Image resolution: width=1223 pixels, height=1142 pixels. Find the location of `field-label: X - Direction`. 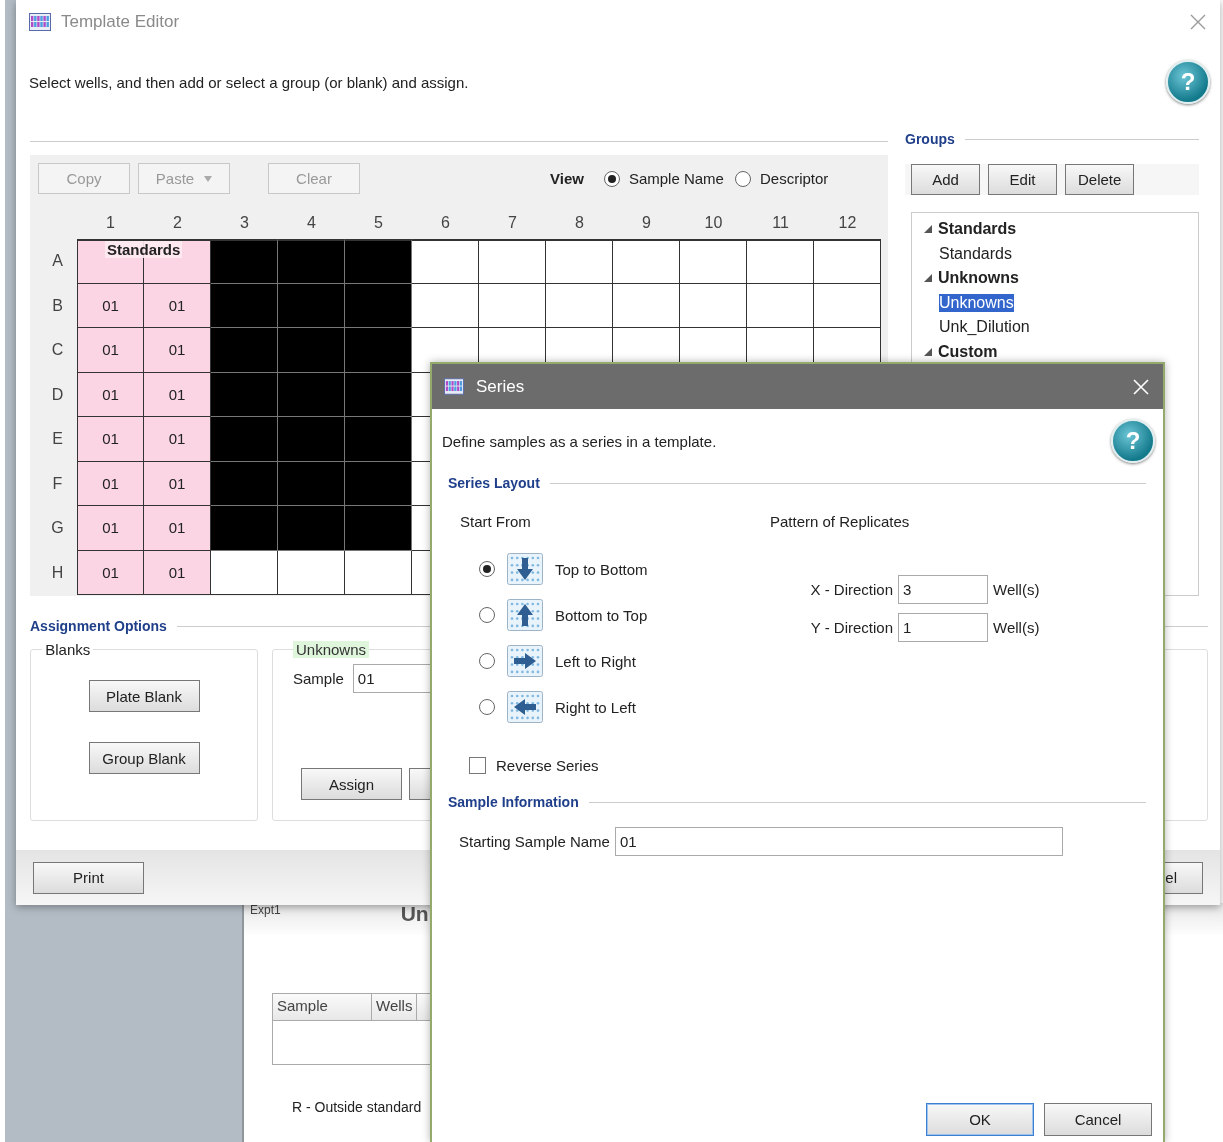

field-label: X - Direction is located at coordinates (851, 589).